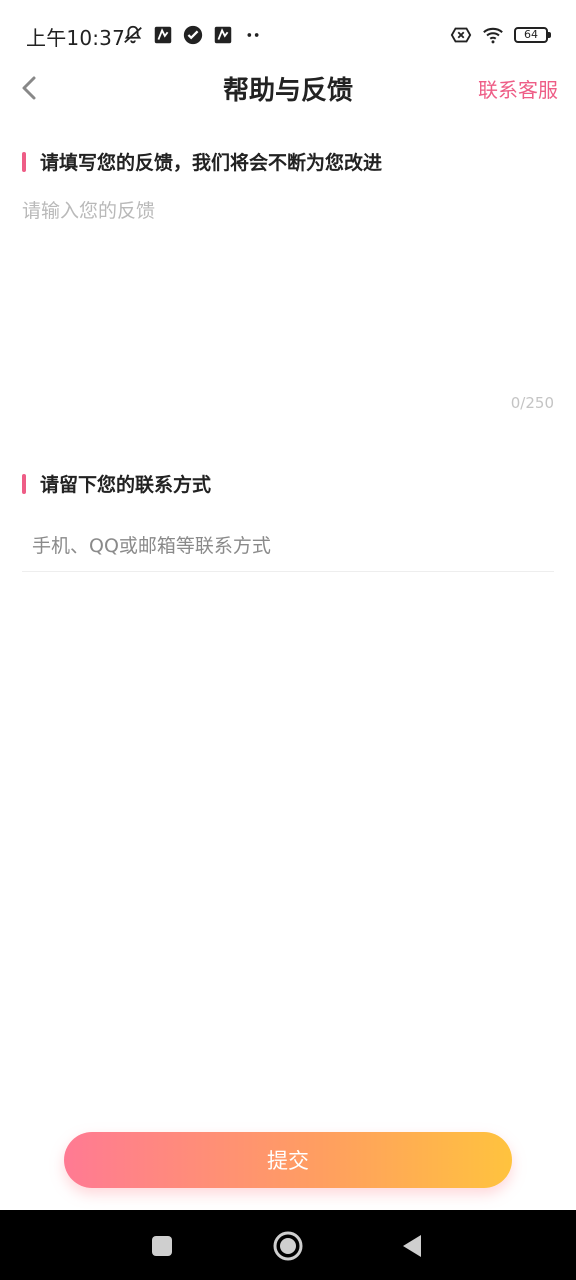 The height and width of the screenshot is (1280, 576). Describe the element at coordinates (126, 485) in the screenshot. I see `contact-section-title: 请留下您的联系方式` at that location.